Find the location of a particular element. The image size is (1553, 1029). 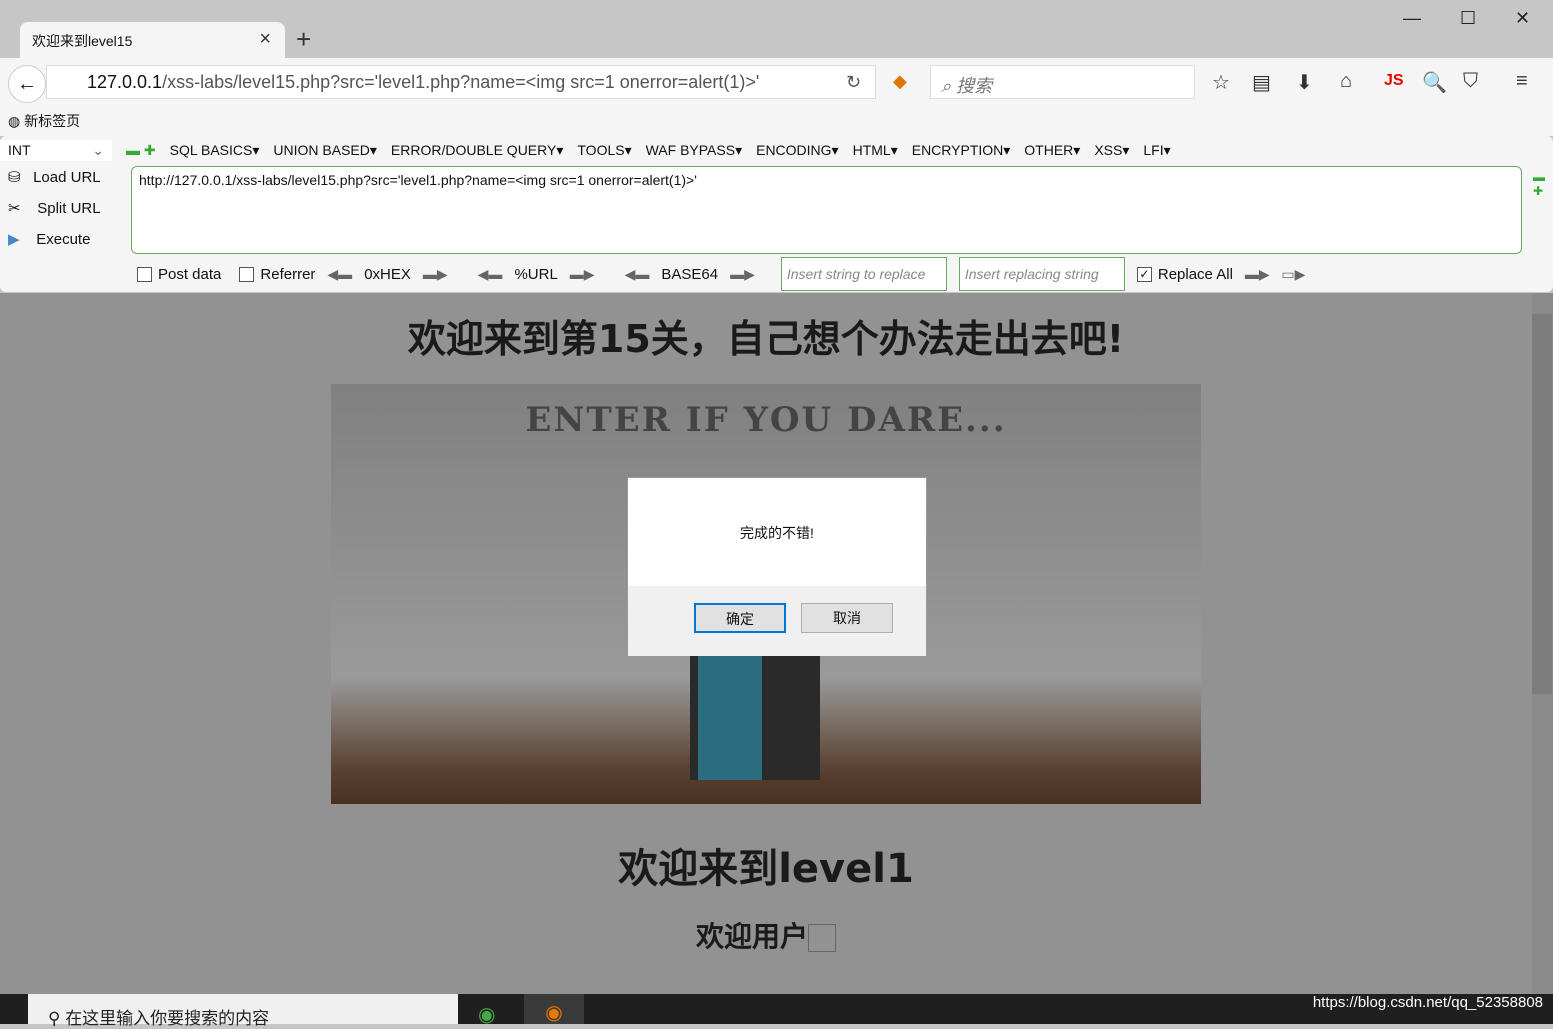

pocket-icon: ⛉ is located at coordinates (1470, 81).